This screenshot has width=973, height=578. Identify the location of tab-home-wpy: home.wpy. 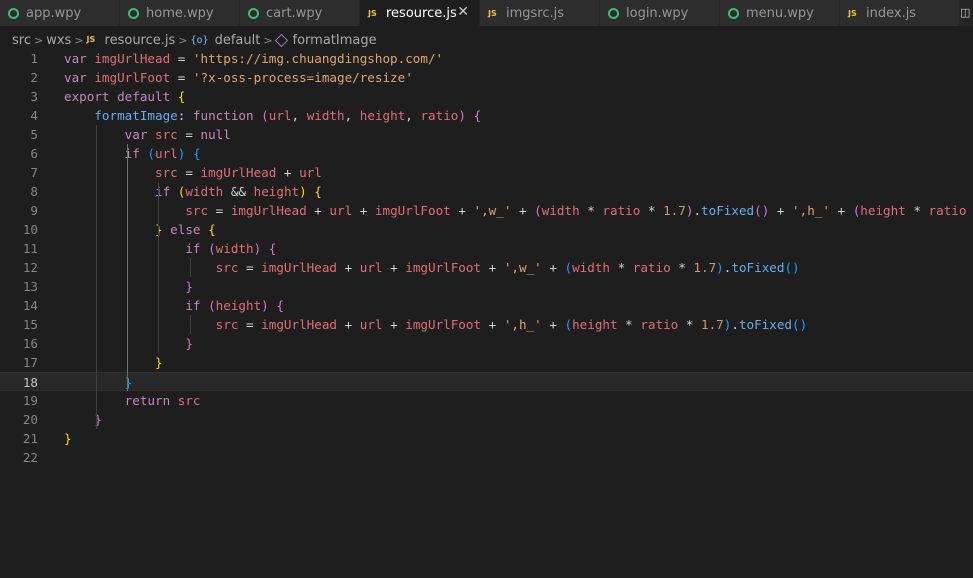
(180, 13).